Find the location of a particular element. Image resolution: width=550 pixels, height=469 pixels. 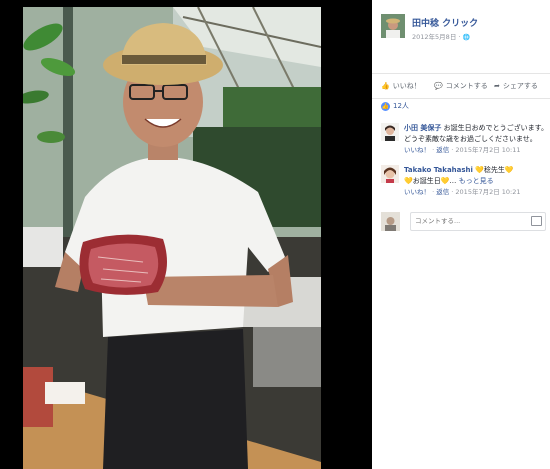

comment-input is located at coordinates (468, 220).